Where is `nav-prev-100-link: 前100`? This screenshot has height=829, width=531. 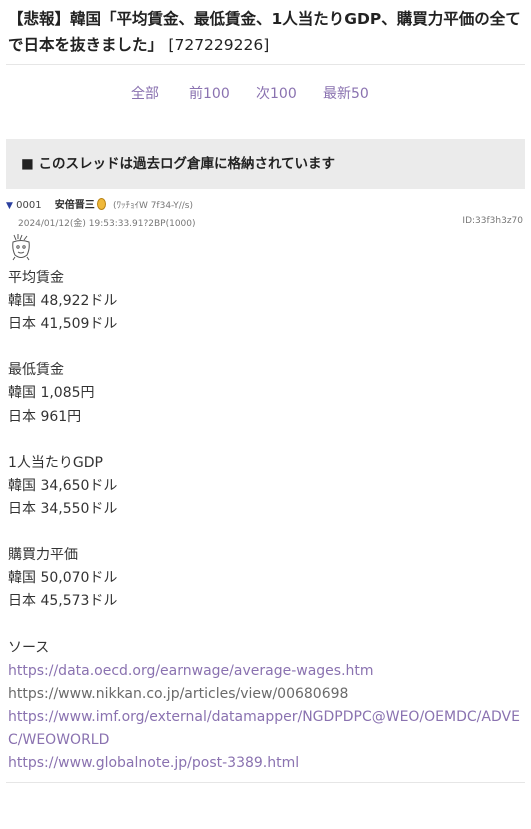
nav-prev-100-link: 前100 is located at coordinates (209, 93).